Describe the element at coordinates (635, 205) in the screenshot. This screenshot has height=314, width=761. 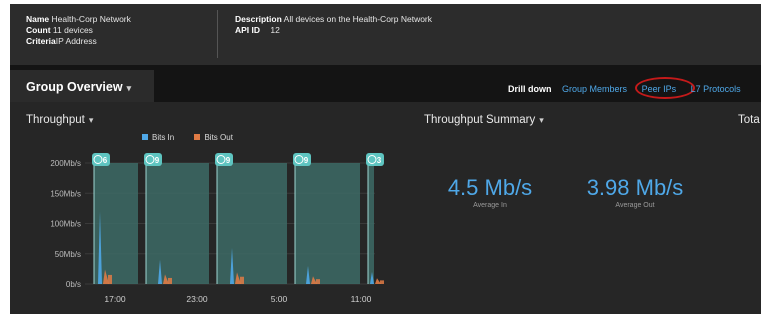
I see `average-out-label: Average Out` at that location.